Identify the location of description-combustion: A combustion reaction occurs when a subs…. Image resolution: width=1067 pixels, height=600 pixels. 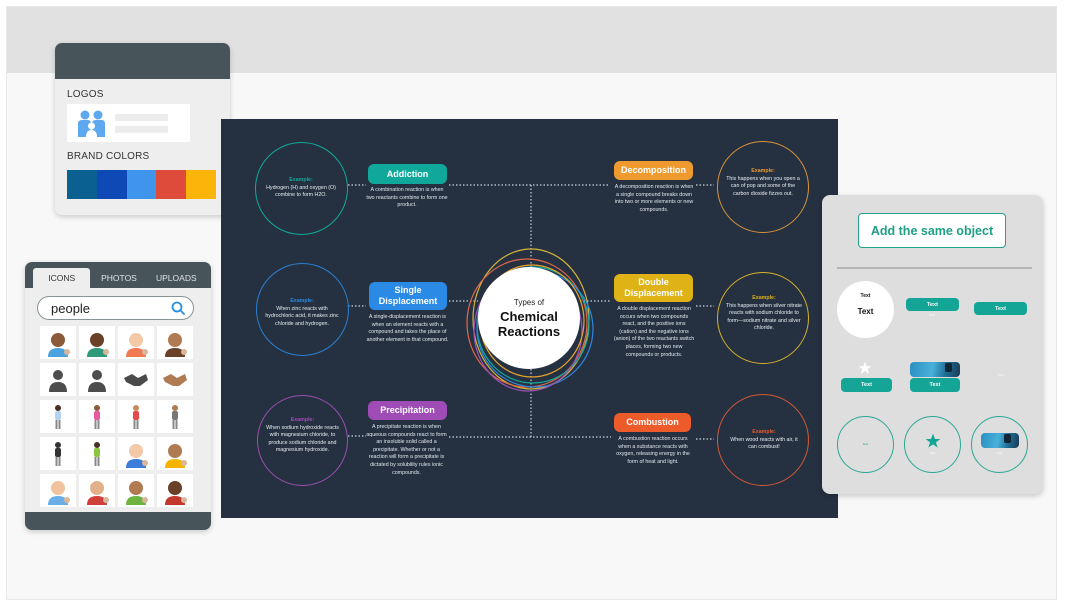
(653, 450).